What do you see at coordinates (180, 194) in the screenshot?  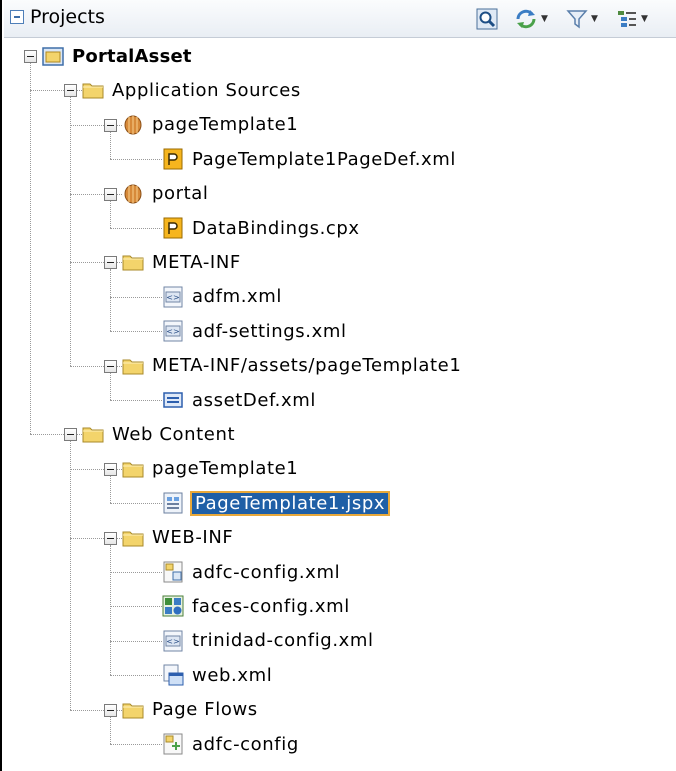 I see `tree-node-label: portal` at bounding box center [180, 194].